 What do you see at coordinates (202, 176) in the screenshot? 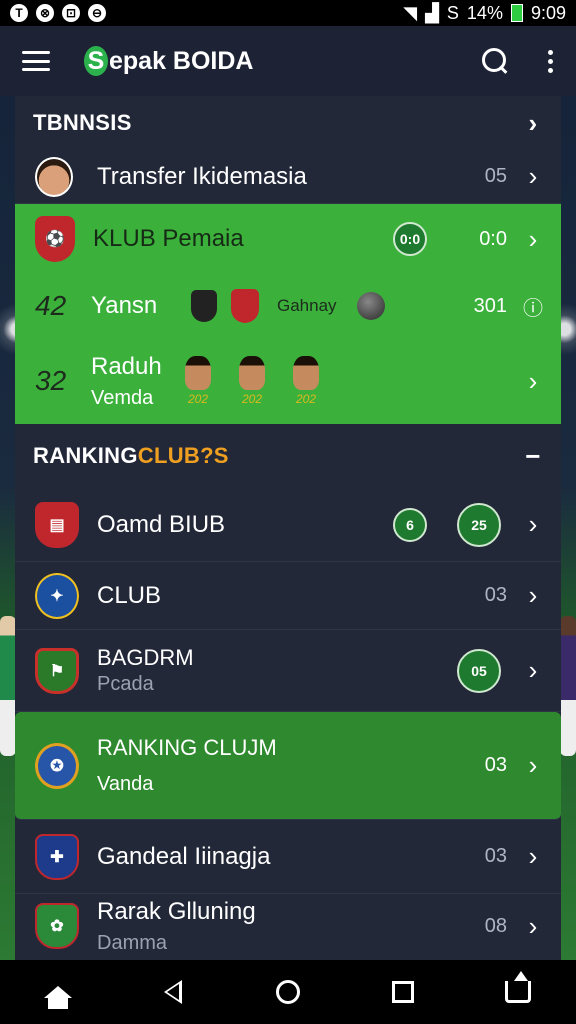
I see `item-name: Transfer Ikidemasia` at bounding box center [202, 176].